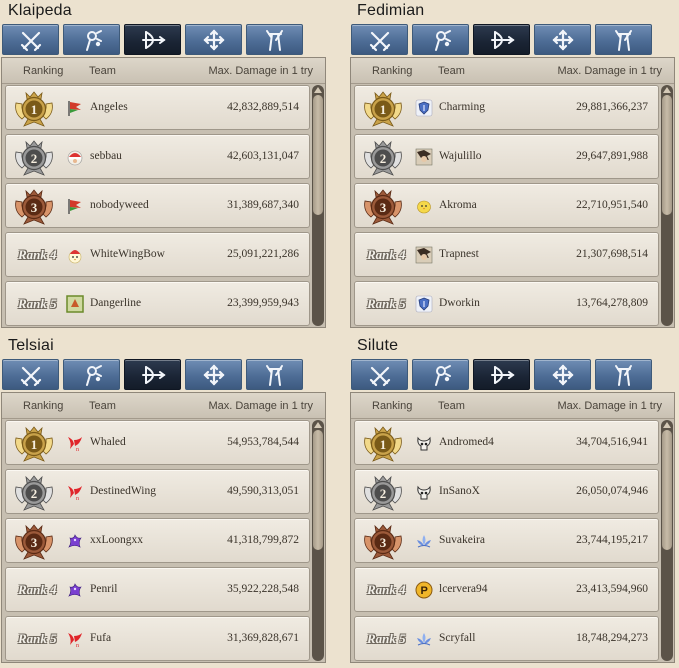 The height and width of the screenshot is (668, 679). What do you see at coordinates (157, 540) in the screenshot?
I see `table-row: 3 xxLoongxx 41,318,799,872` at bounding box center [157, 540].